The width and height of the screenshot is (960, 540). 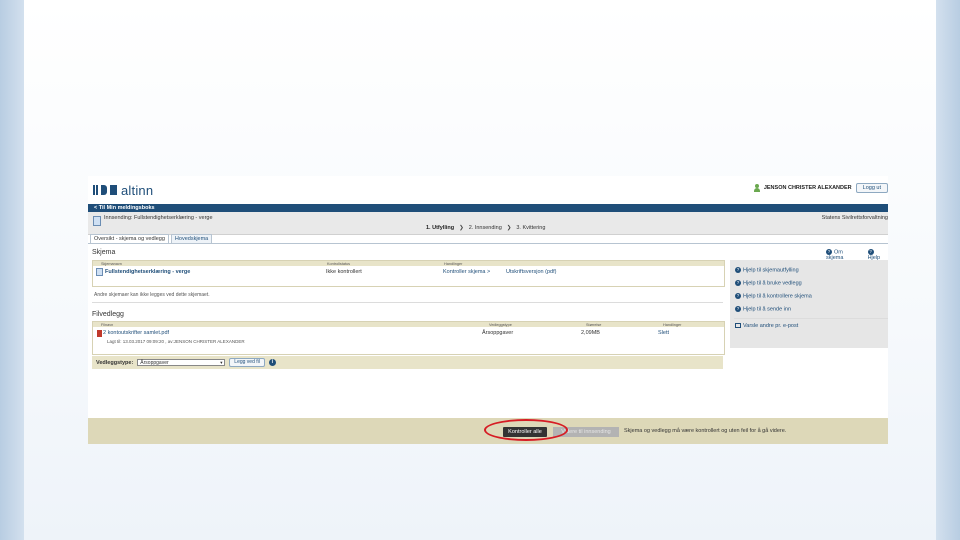 I want to click on altinn-logo: altinn, so click(x=123, y=190).